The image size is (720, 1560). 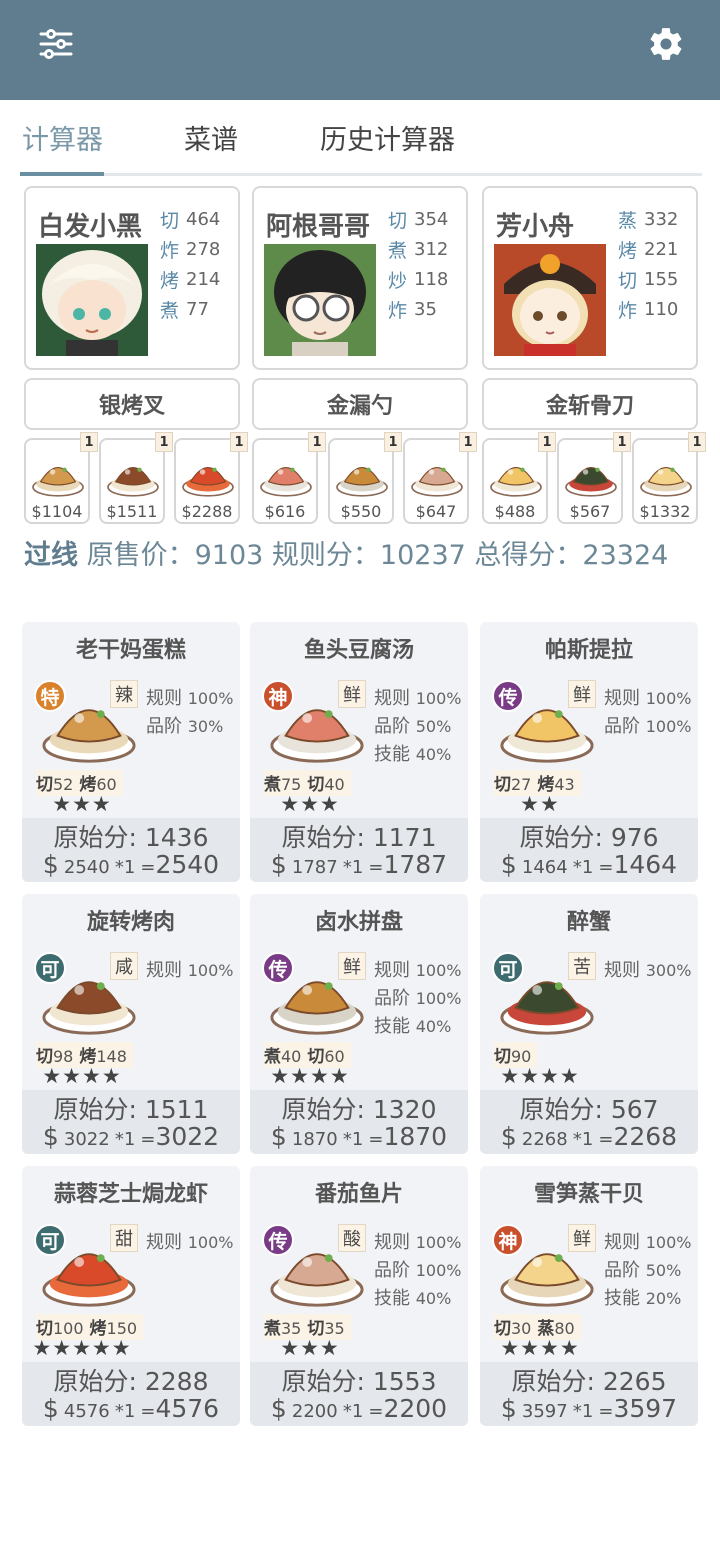 I want to click on price-calc: $ 1464 *1 =1464, so click(x=589, y=864).